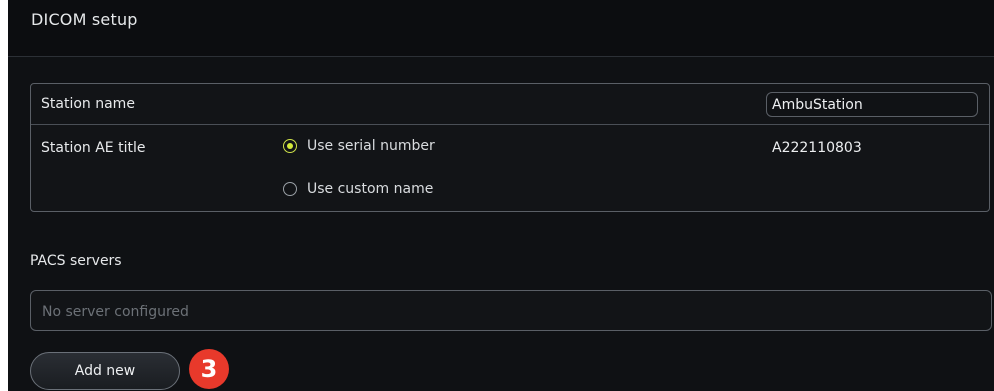  What do you see at coordinates (290, 146) in the screenshot?
I see `radio-selected-icon` at bounding box center [290, 146].